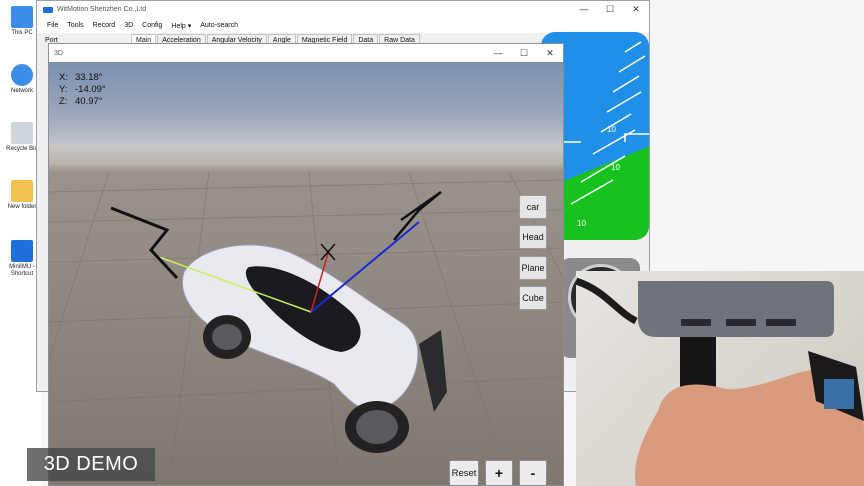 The width and height of the screenshot is (864, 486). I want to click on attitude-number-3: 10, so click(581, 223).